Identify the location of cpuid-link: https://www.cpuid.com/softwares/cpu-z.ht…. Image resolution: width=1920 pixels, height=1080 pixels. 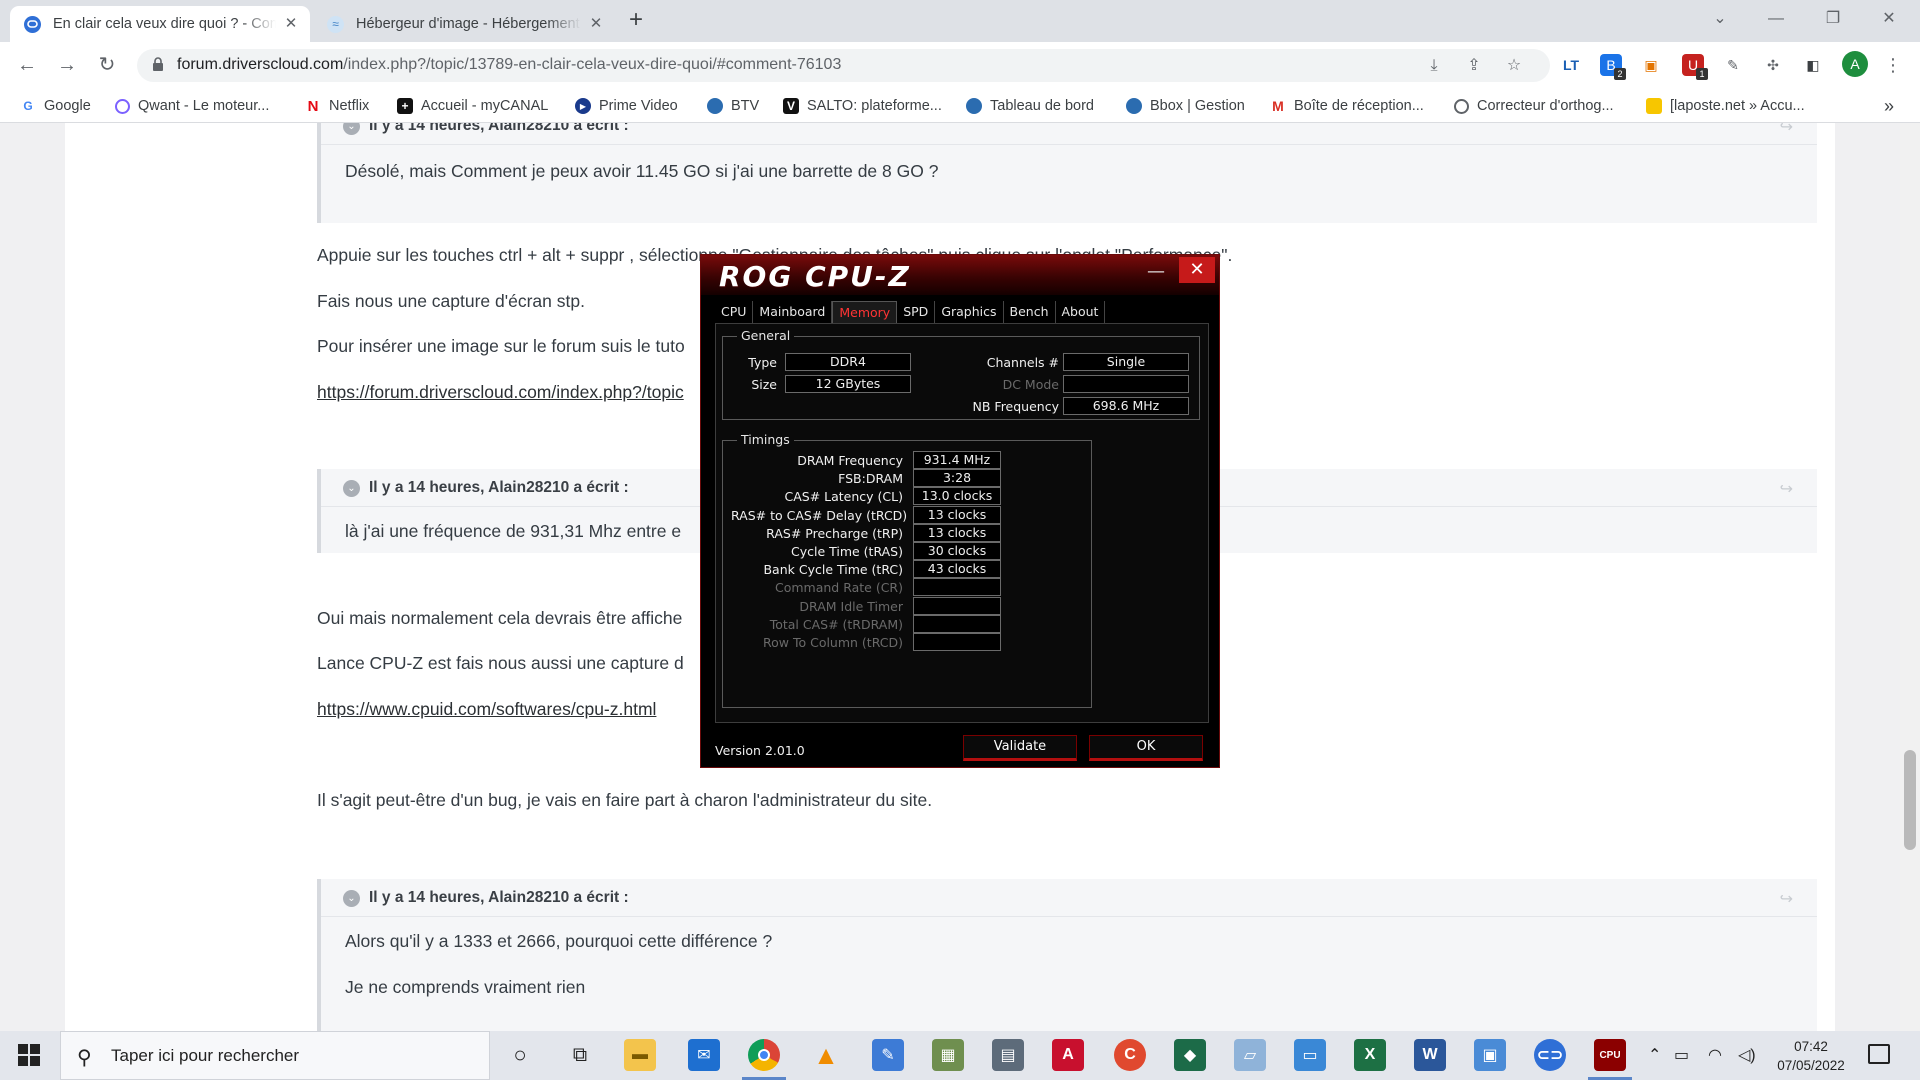
(486, 709).